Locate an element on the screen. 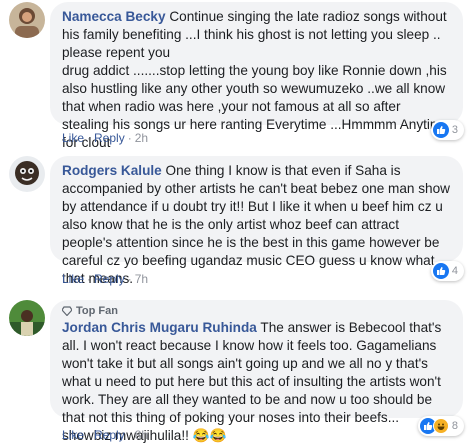  comment-author: Namecca Becky is located at coordinates (114, 16).